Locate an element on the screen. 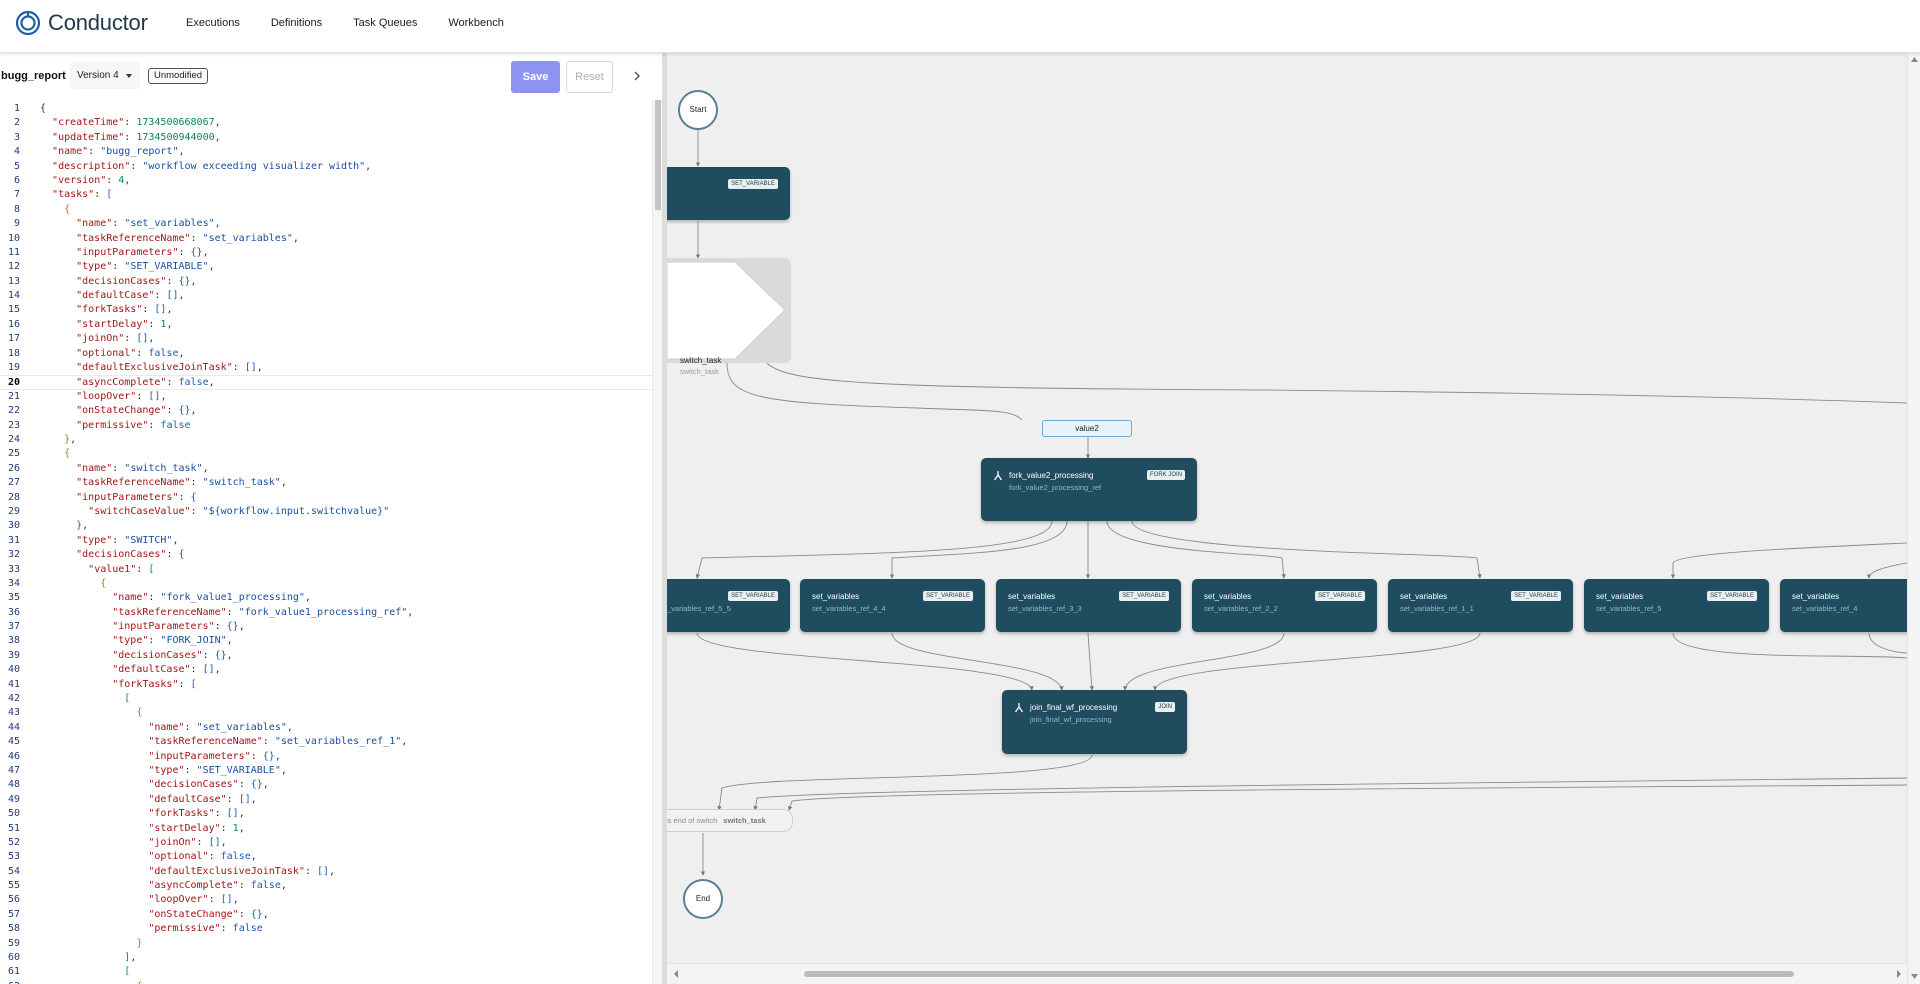 The image size is (1920, 984). code-line: 32 "decisionCases": { is located at coordinates (326, 555).